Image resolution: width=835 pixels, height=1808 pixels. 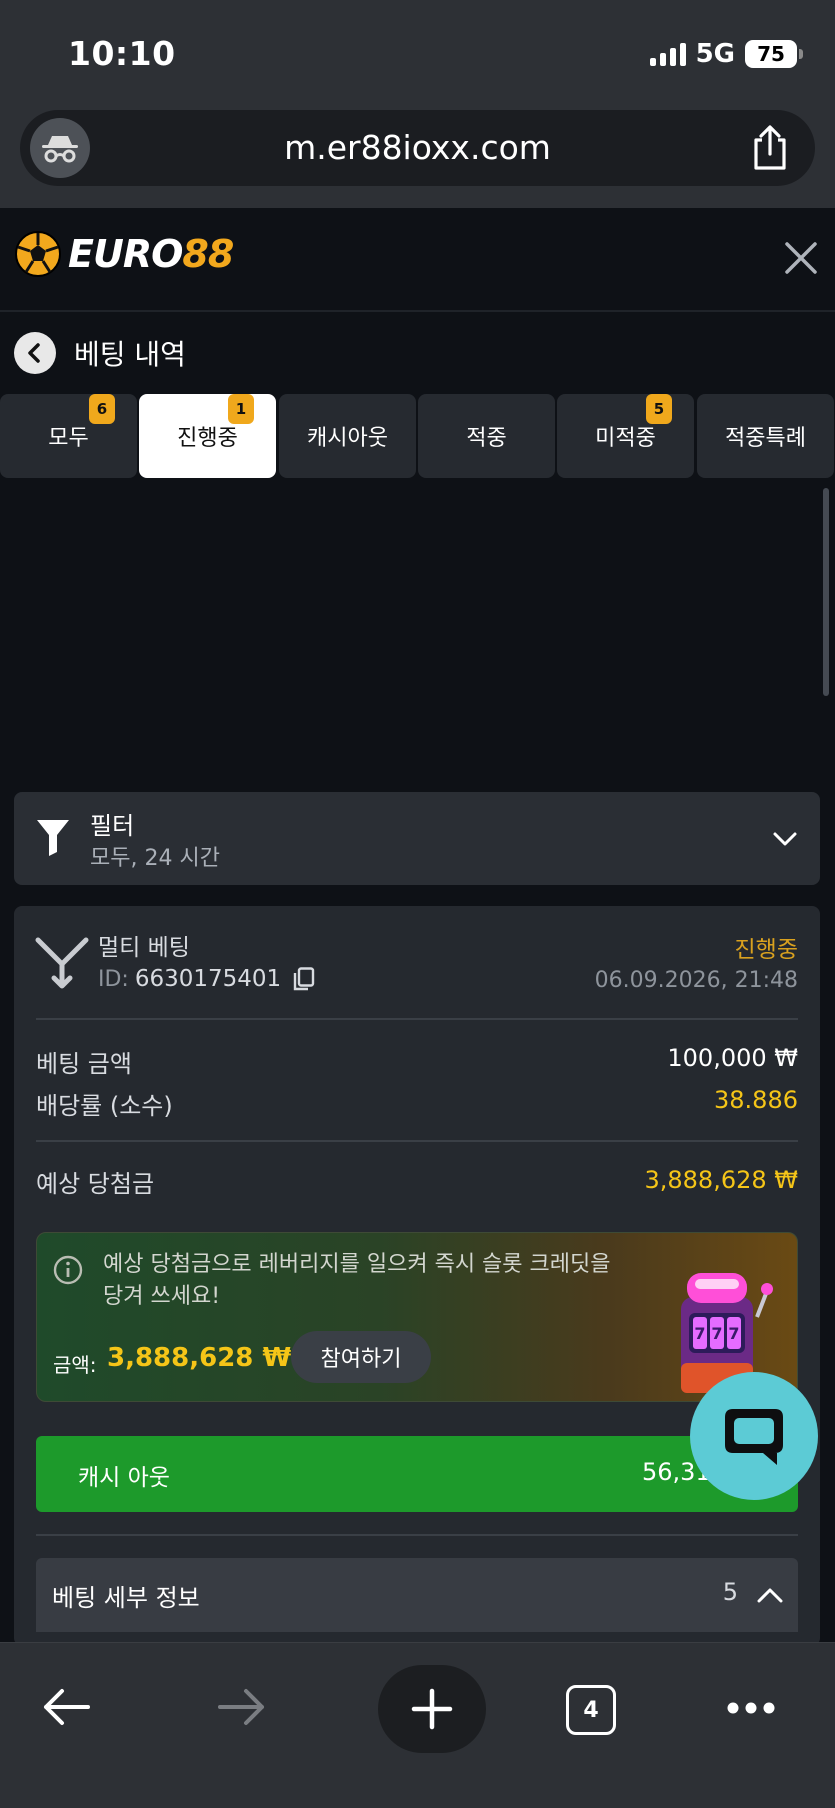 I want to click on chevron-up-icon, so click(x=770, y=1595).